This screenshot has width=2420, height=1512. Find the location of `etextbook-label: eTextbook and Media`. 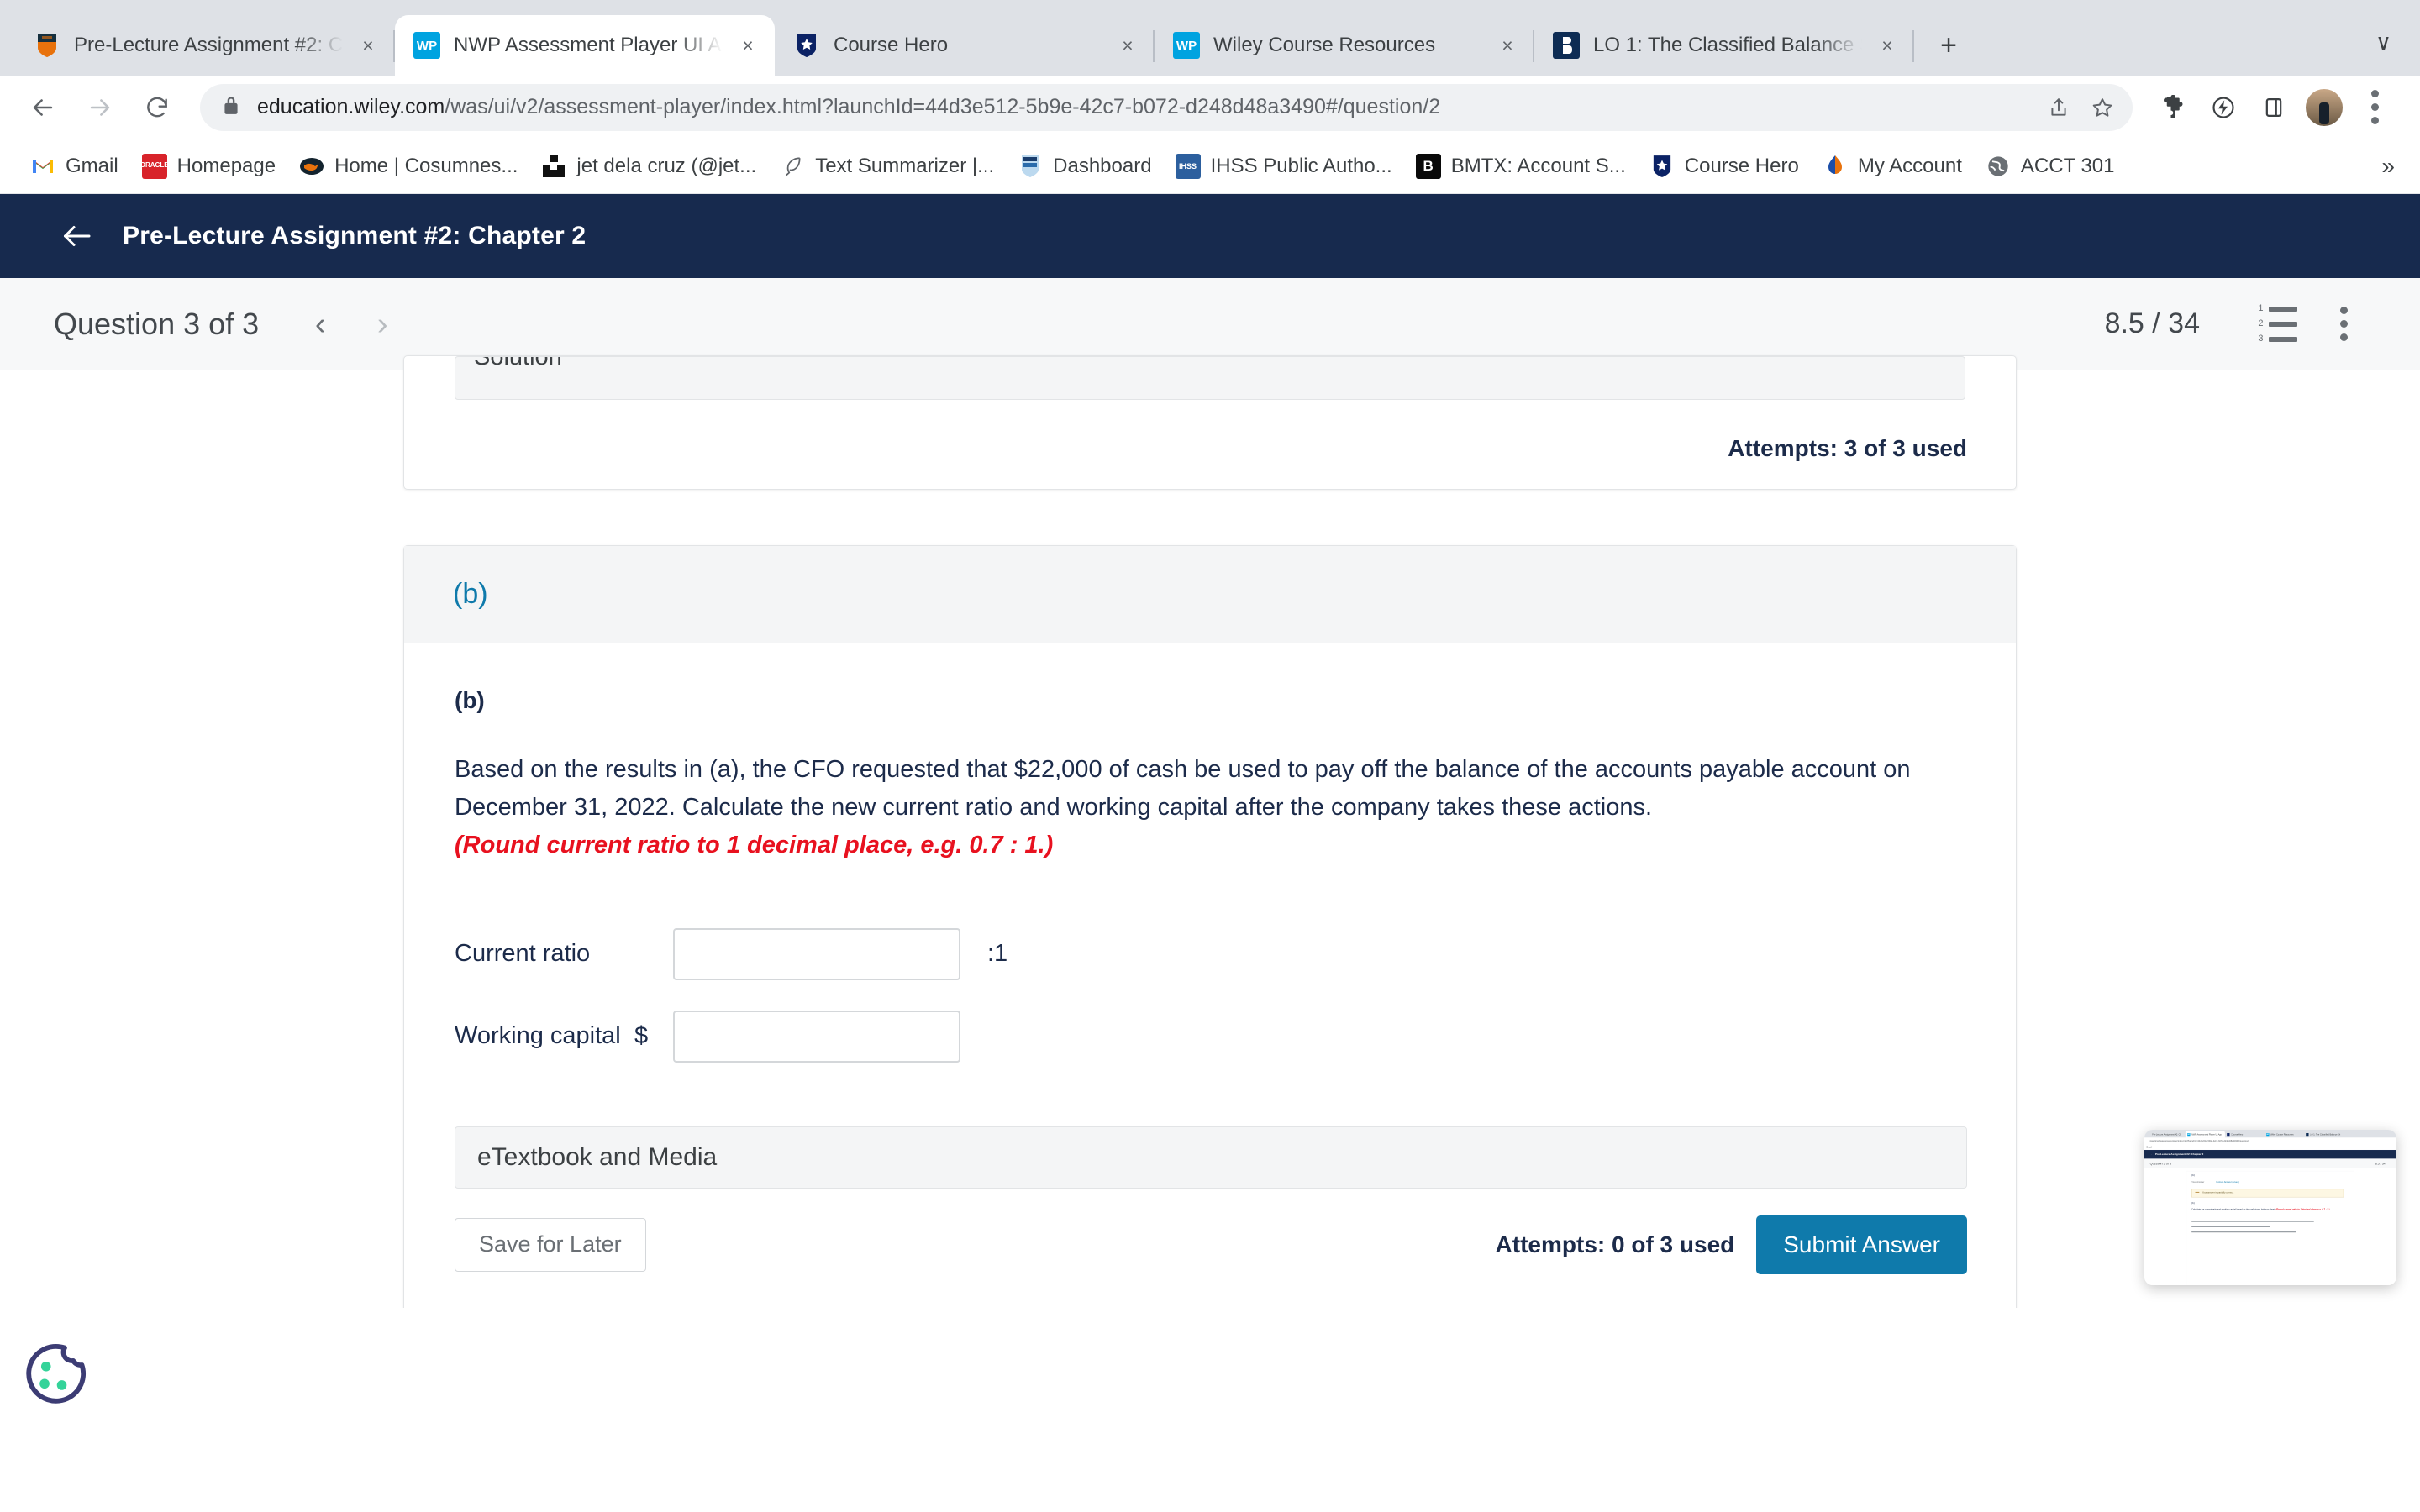

etextbook-label: eTextbook and Media is located at coordinates (597, 1156).